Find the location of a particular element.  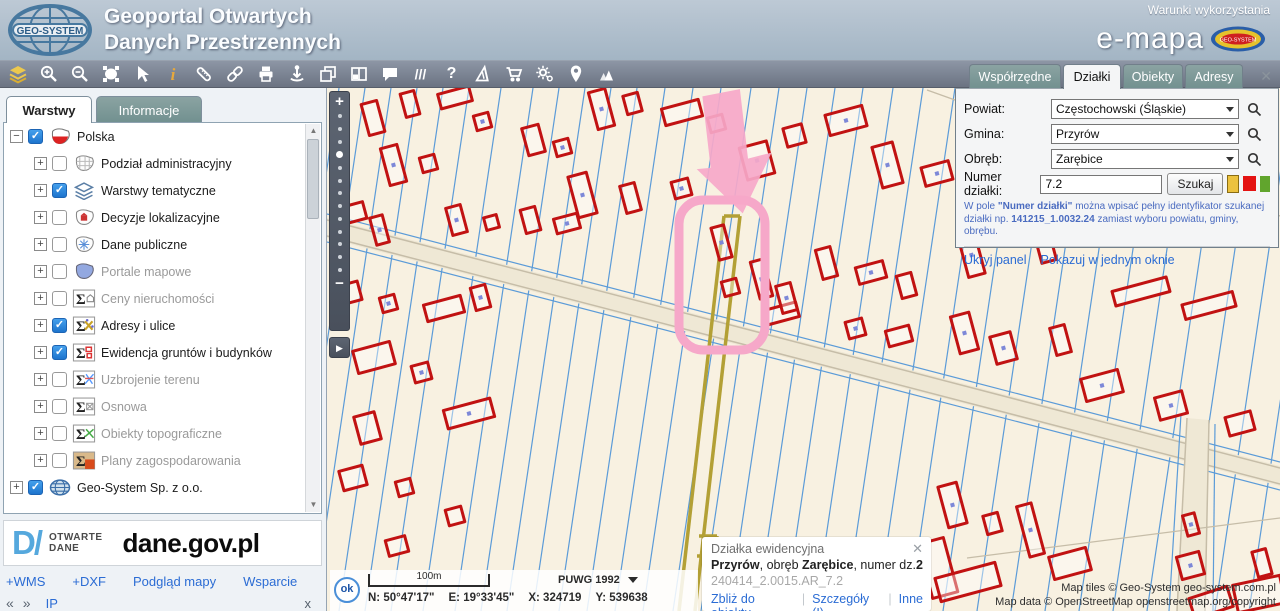

zoom-to-object-link: Zbliż do obiektu is located at coordinates (753, 601).